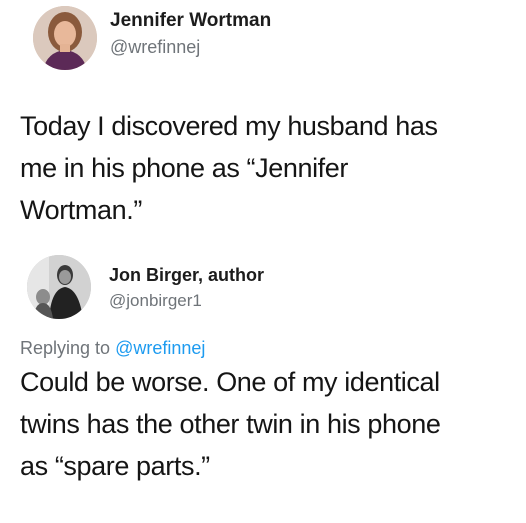 This screenshot has height=523, width=526. I want to click on tweet-text-line: Wortman.”, so click(81, 210).